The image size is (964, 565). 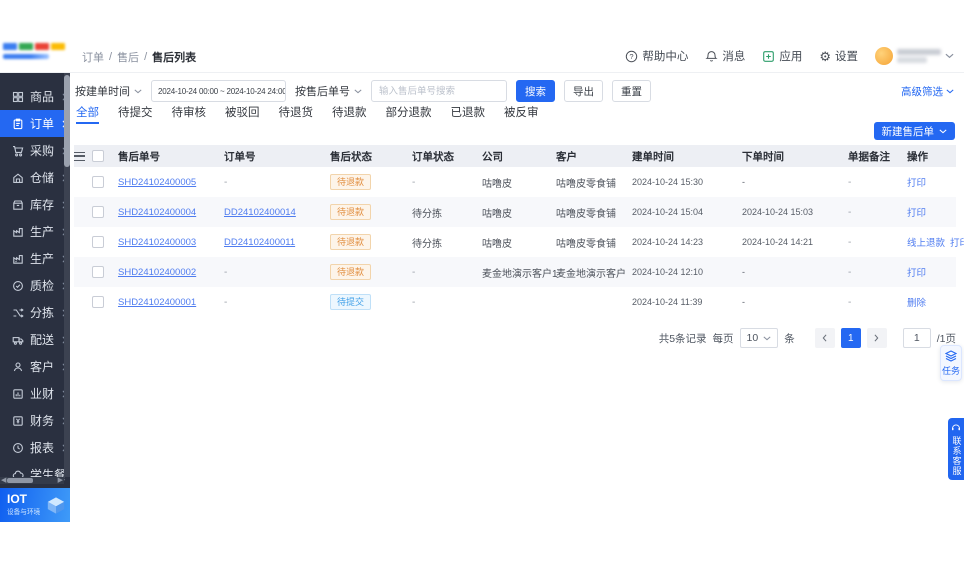 What do you see at coordinates (34, 56) in the screenshot?
I see `app-logo-redacted` at bounding box center [34, 56].